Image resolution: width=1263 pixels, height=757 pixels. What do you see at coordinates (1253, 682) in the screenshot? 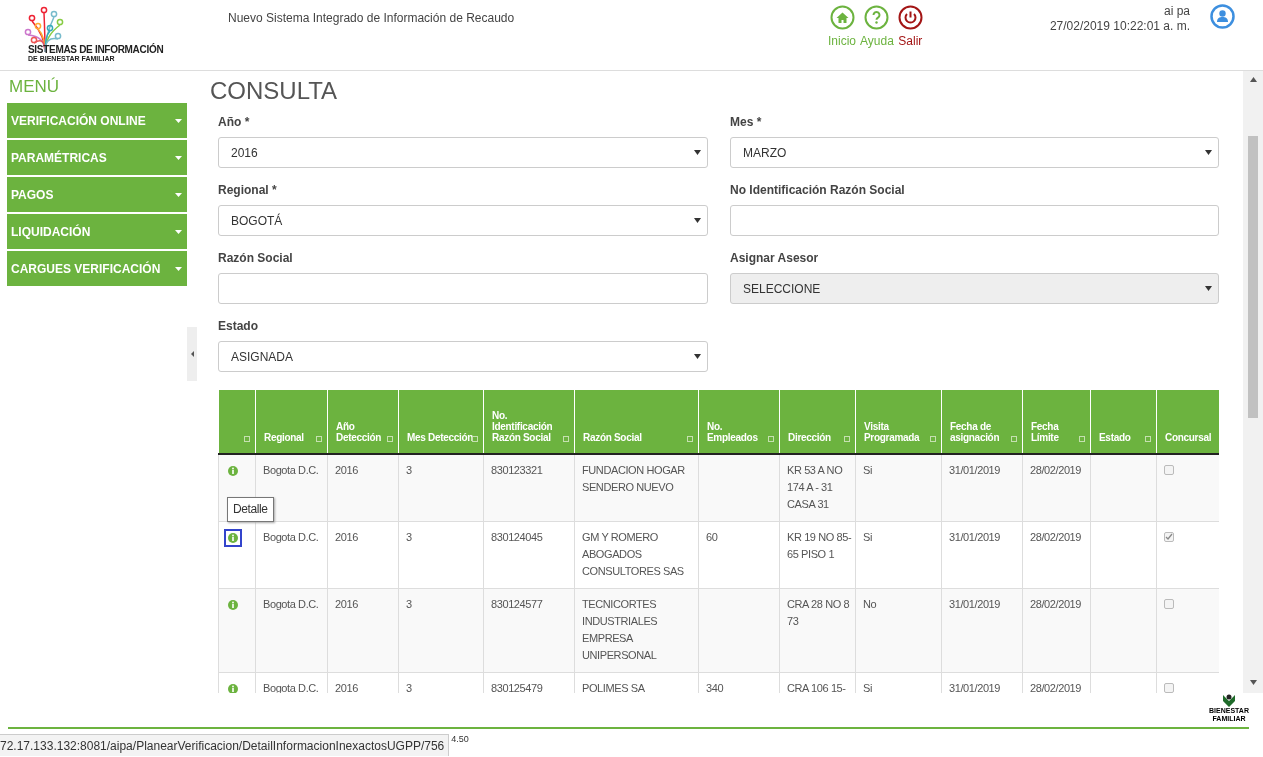
I see `scroll-down-icon` at bounding box center [1253, 682].